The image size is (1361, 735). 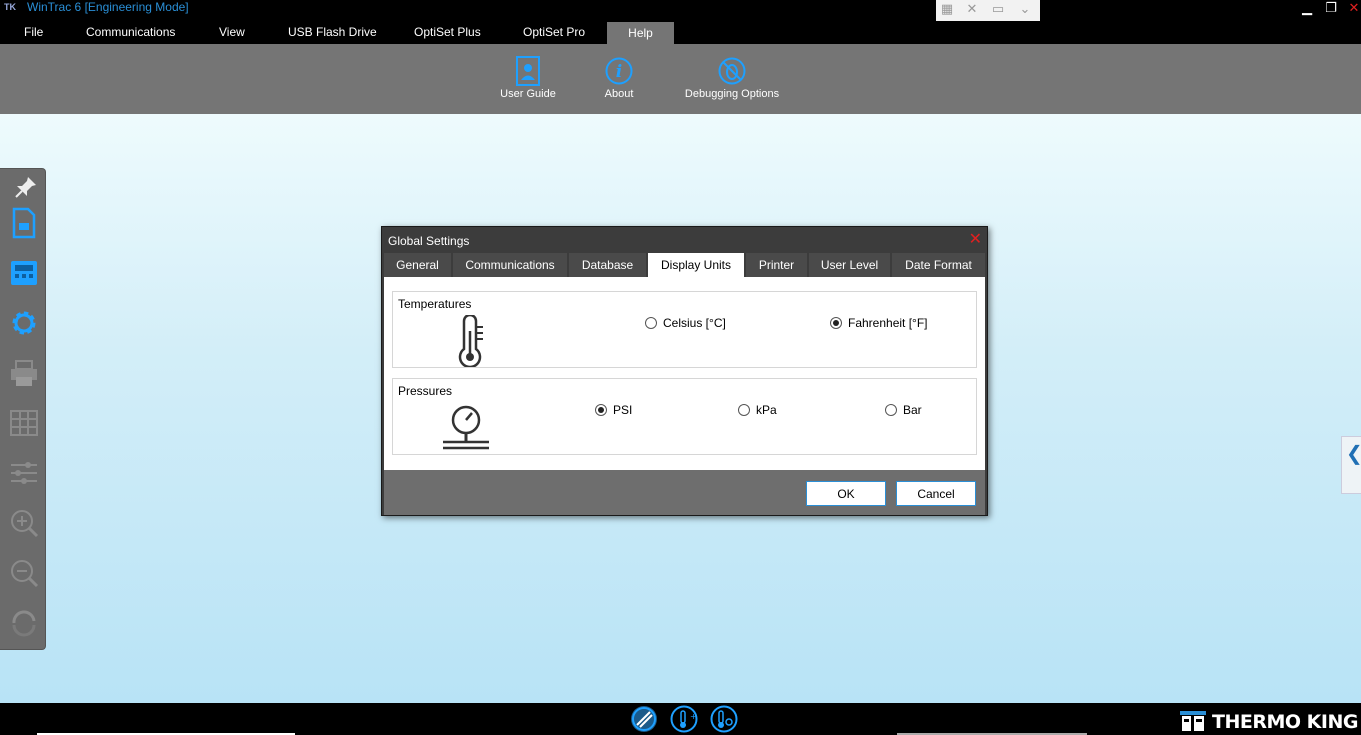 I want to click on user-guide-button: User Guide, so click(x=528, y=78).